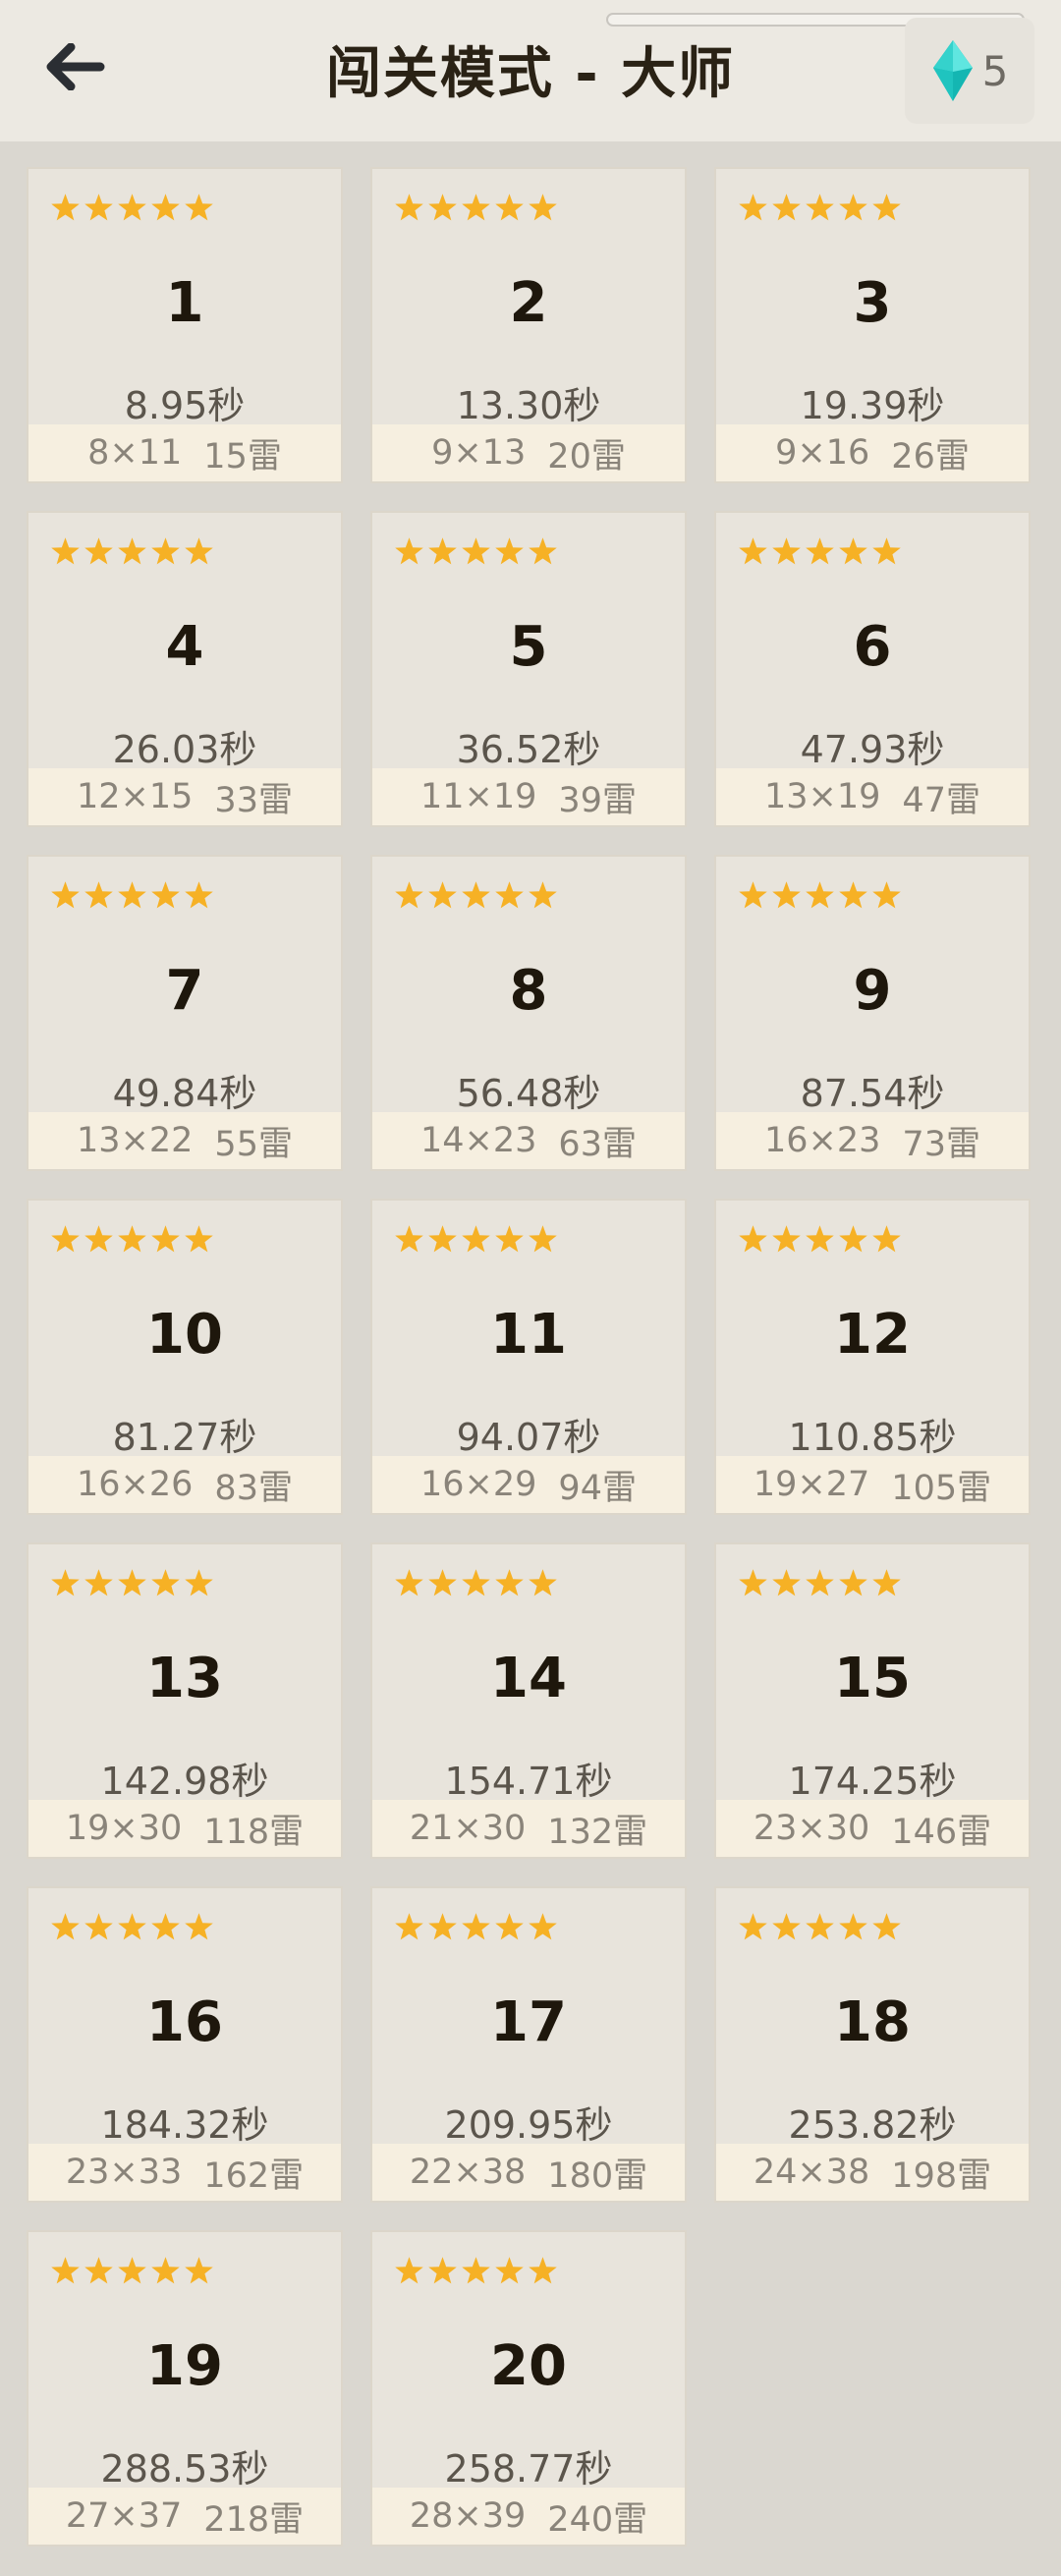  Describe the element at coordinates (872, 1437) in the screenshot. I see `best-time: 110.85秒` at that location.